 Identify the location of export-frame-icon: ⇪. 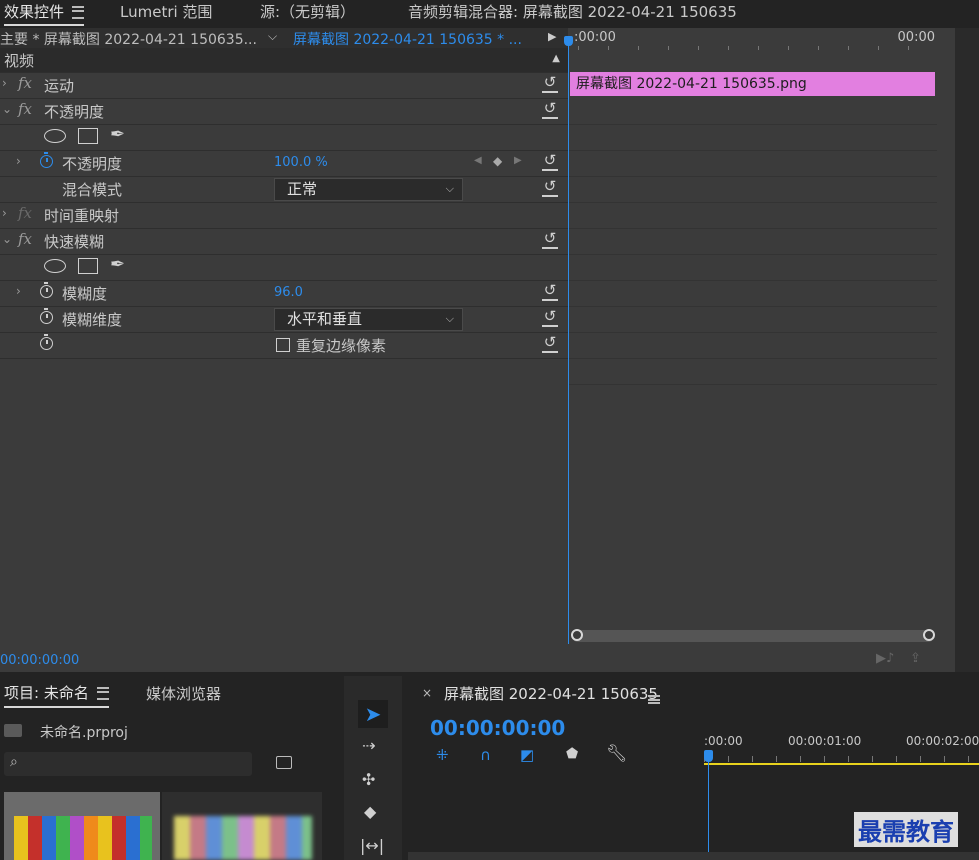
(915, 658).